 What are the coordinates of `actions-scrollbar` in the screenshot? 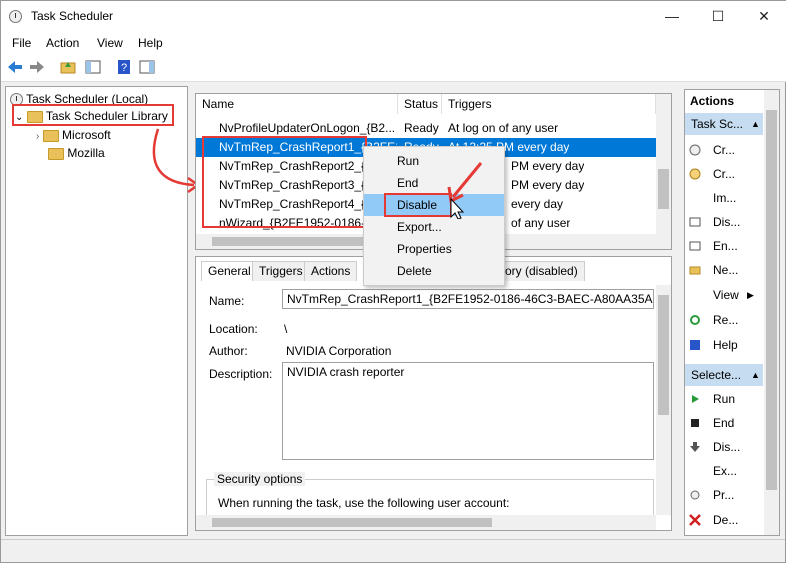 It's located at (771, 312).